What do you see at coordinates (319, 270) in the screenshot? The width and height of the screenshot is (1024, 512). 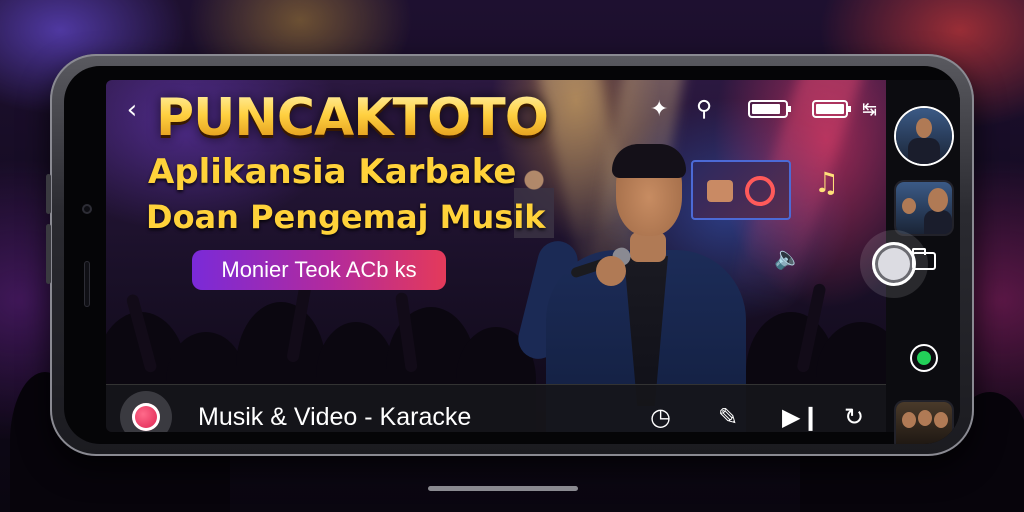 I see `feature-pill-button: Monier Teok ACb ks` at bounding box center [319, 270].